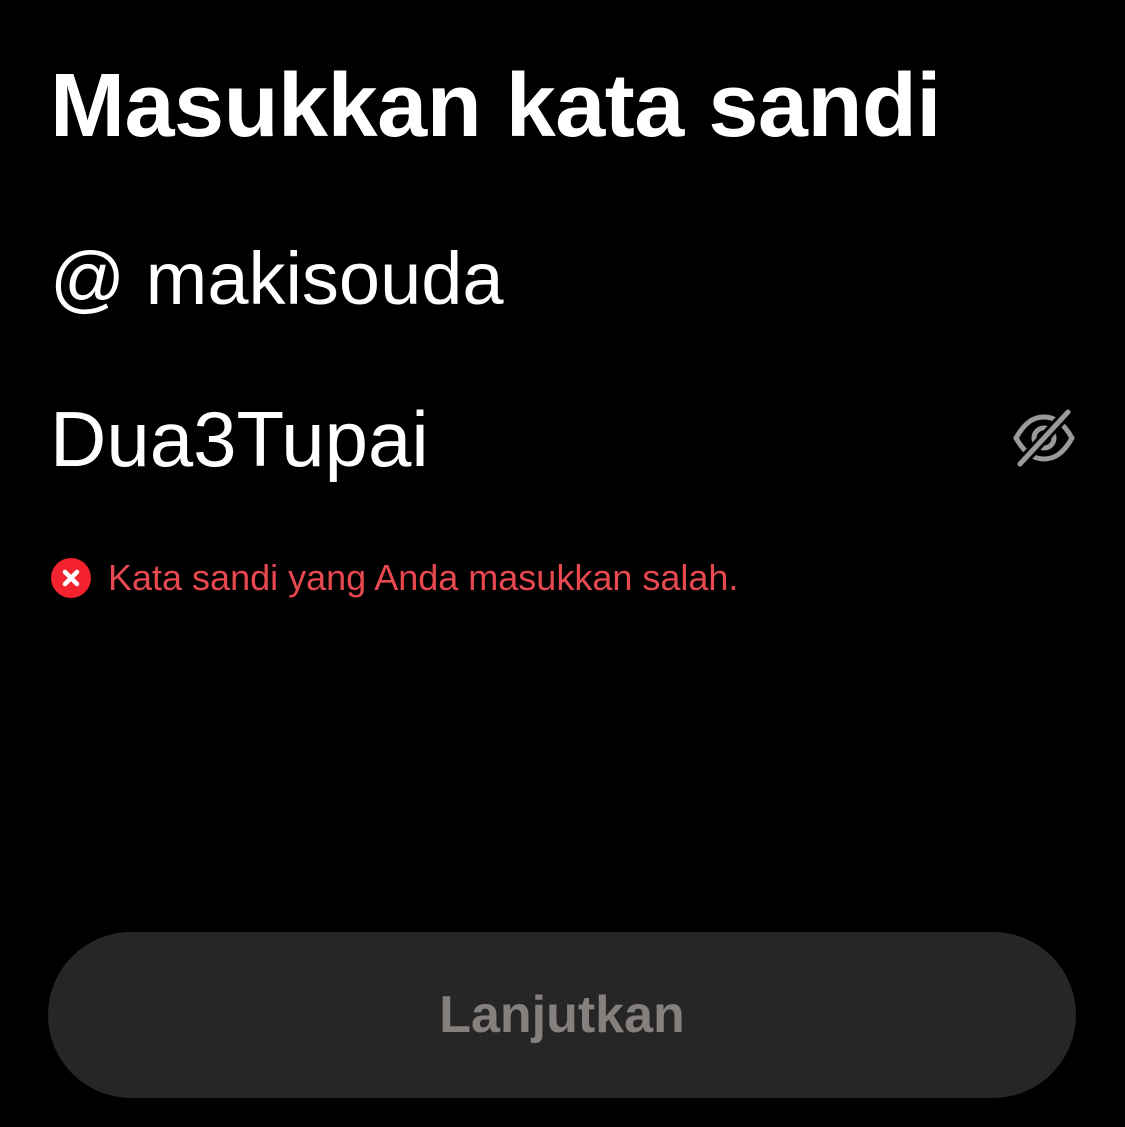 The width and height of the screenshot is (1125, 1127). Describe the element at coordinates (423, 577) in the screenshot. I see `error-text: Kata sandi yang Anda masukkan salah.` at that location.